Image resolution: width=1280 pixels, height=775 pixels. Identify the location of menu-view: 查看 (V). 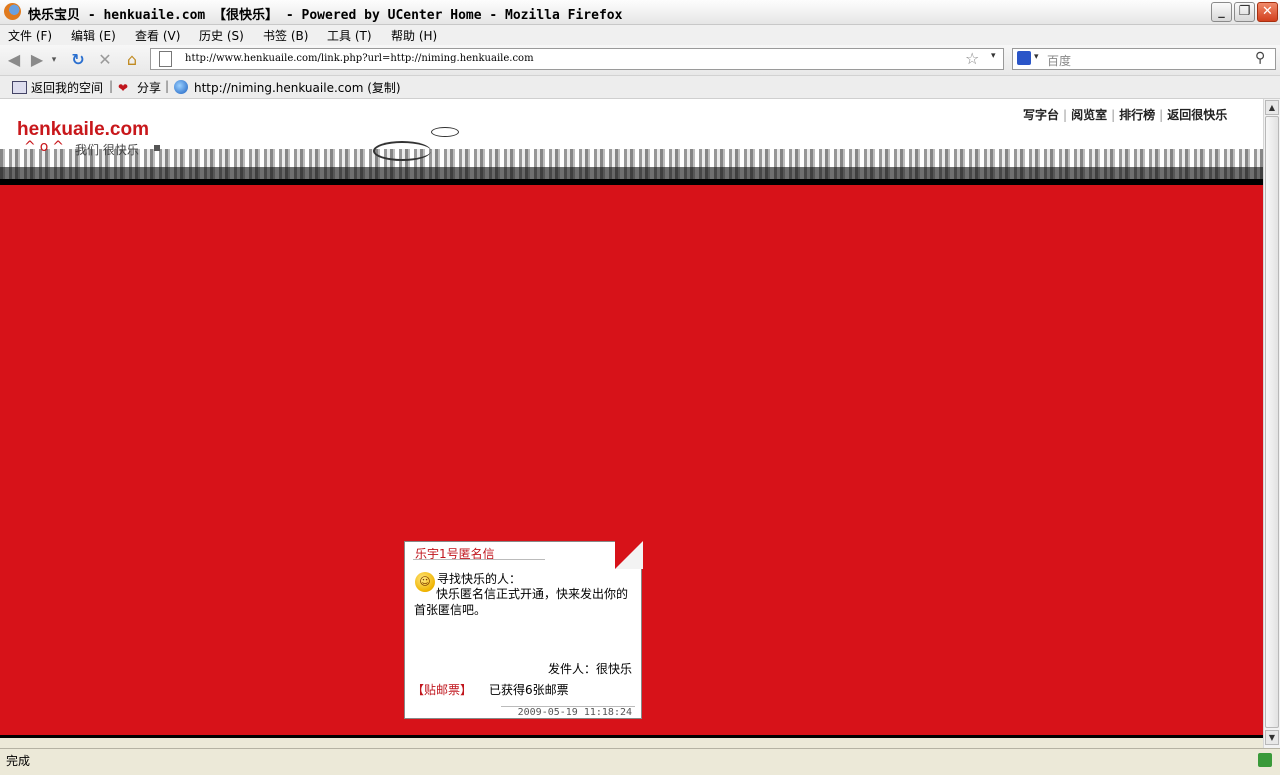
(157, 35).